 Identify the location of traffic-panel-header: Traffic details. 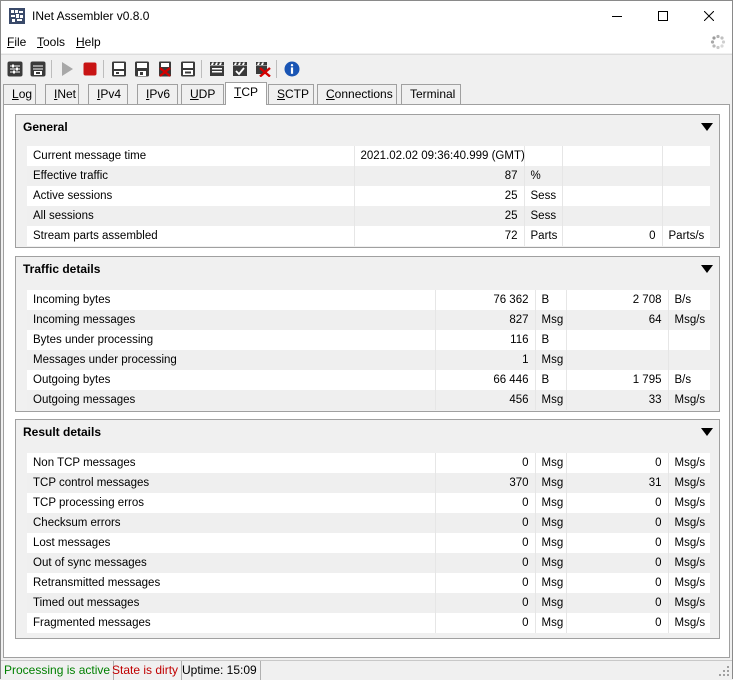
(367, 270).